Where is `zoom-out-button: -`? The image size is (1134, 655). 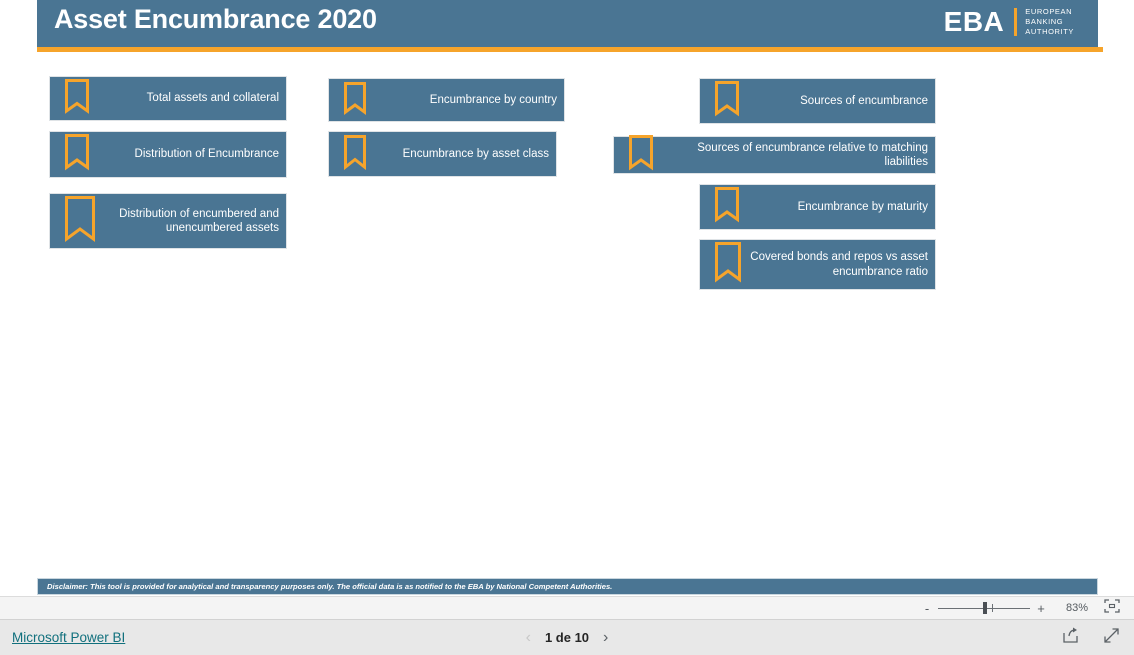
zoom-out-button: - is located at coordinates (927, 608).